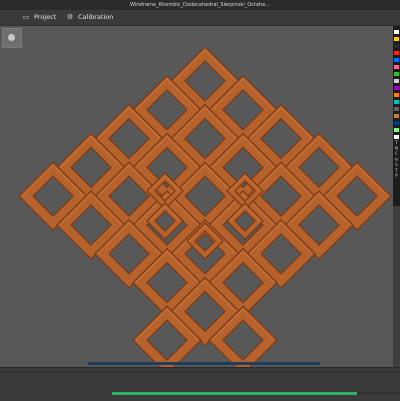  I want to click on menu-bar: ▭ Project ⚙ Calibration, so click(200, 18).